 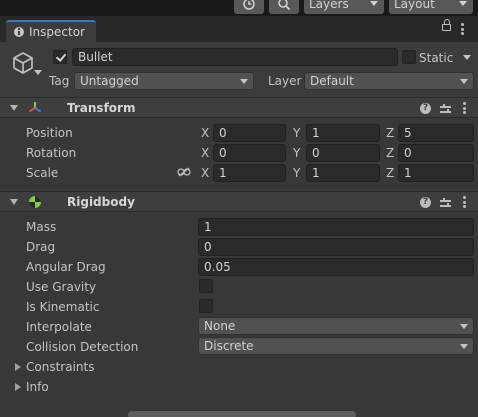 What do you see at coordinates (206, 286) in the screenshot?
I see `use-gravity-checkbox` at bounding box center [206, 286].